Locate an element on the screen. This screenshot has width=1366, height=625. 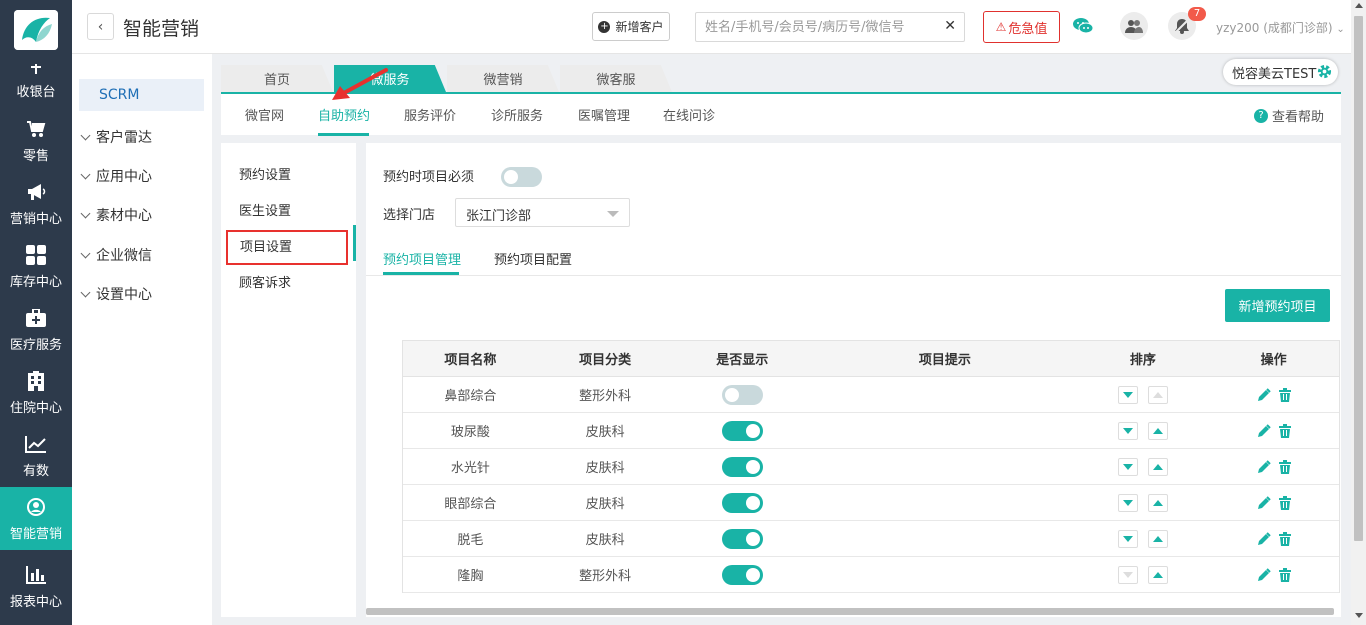
project-name: 水光针 is located at coordinates (470, 468).